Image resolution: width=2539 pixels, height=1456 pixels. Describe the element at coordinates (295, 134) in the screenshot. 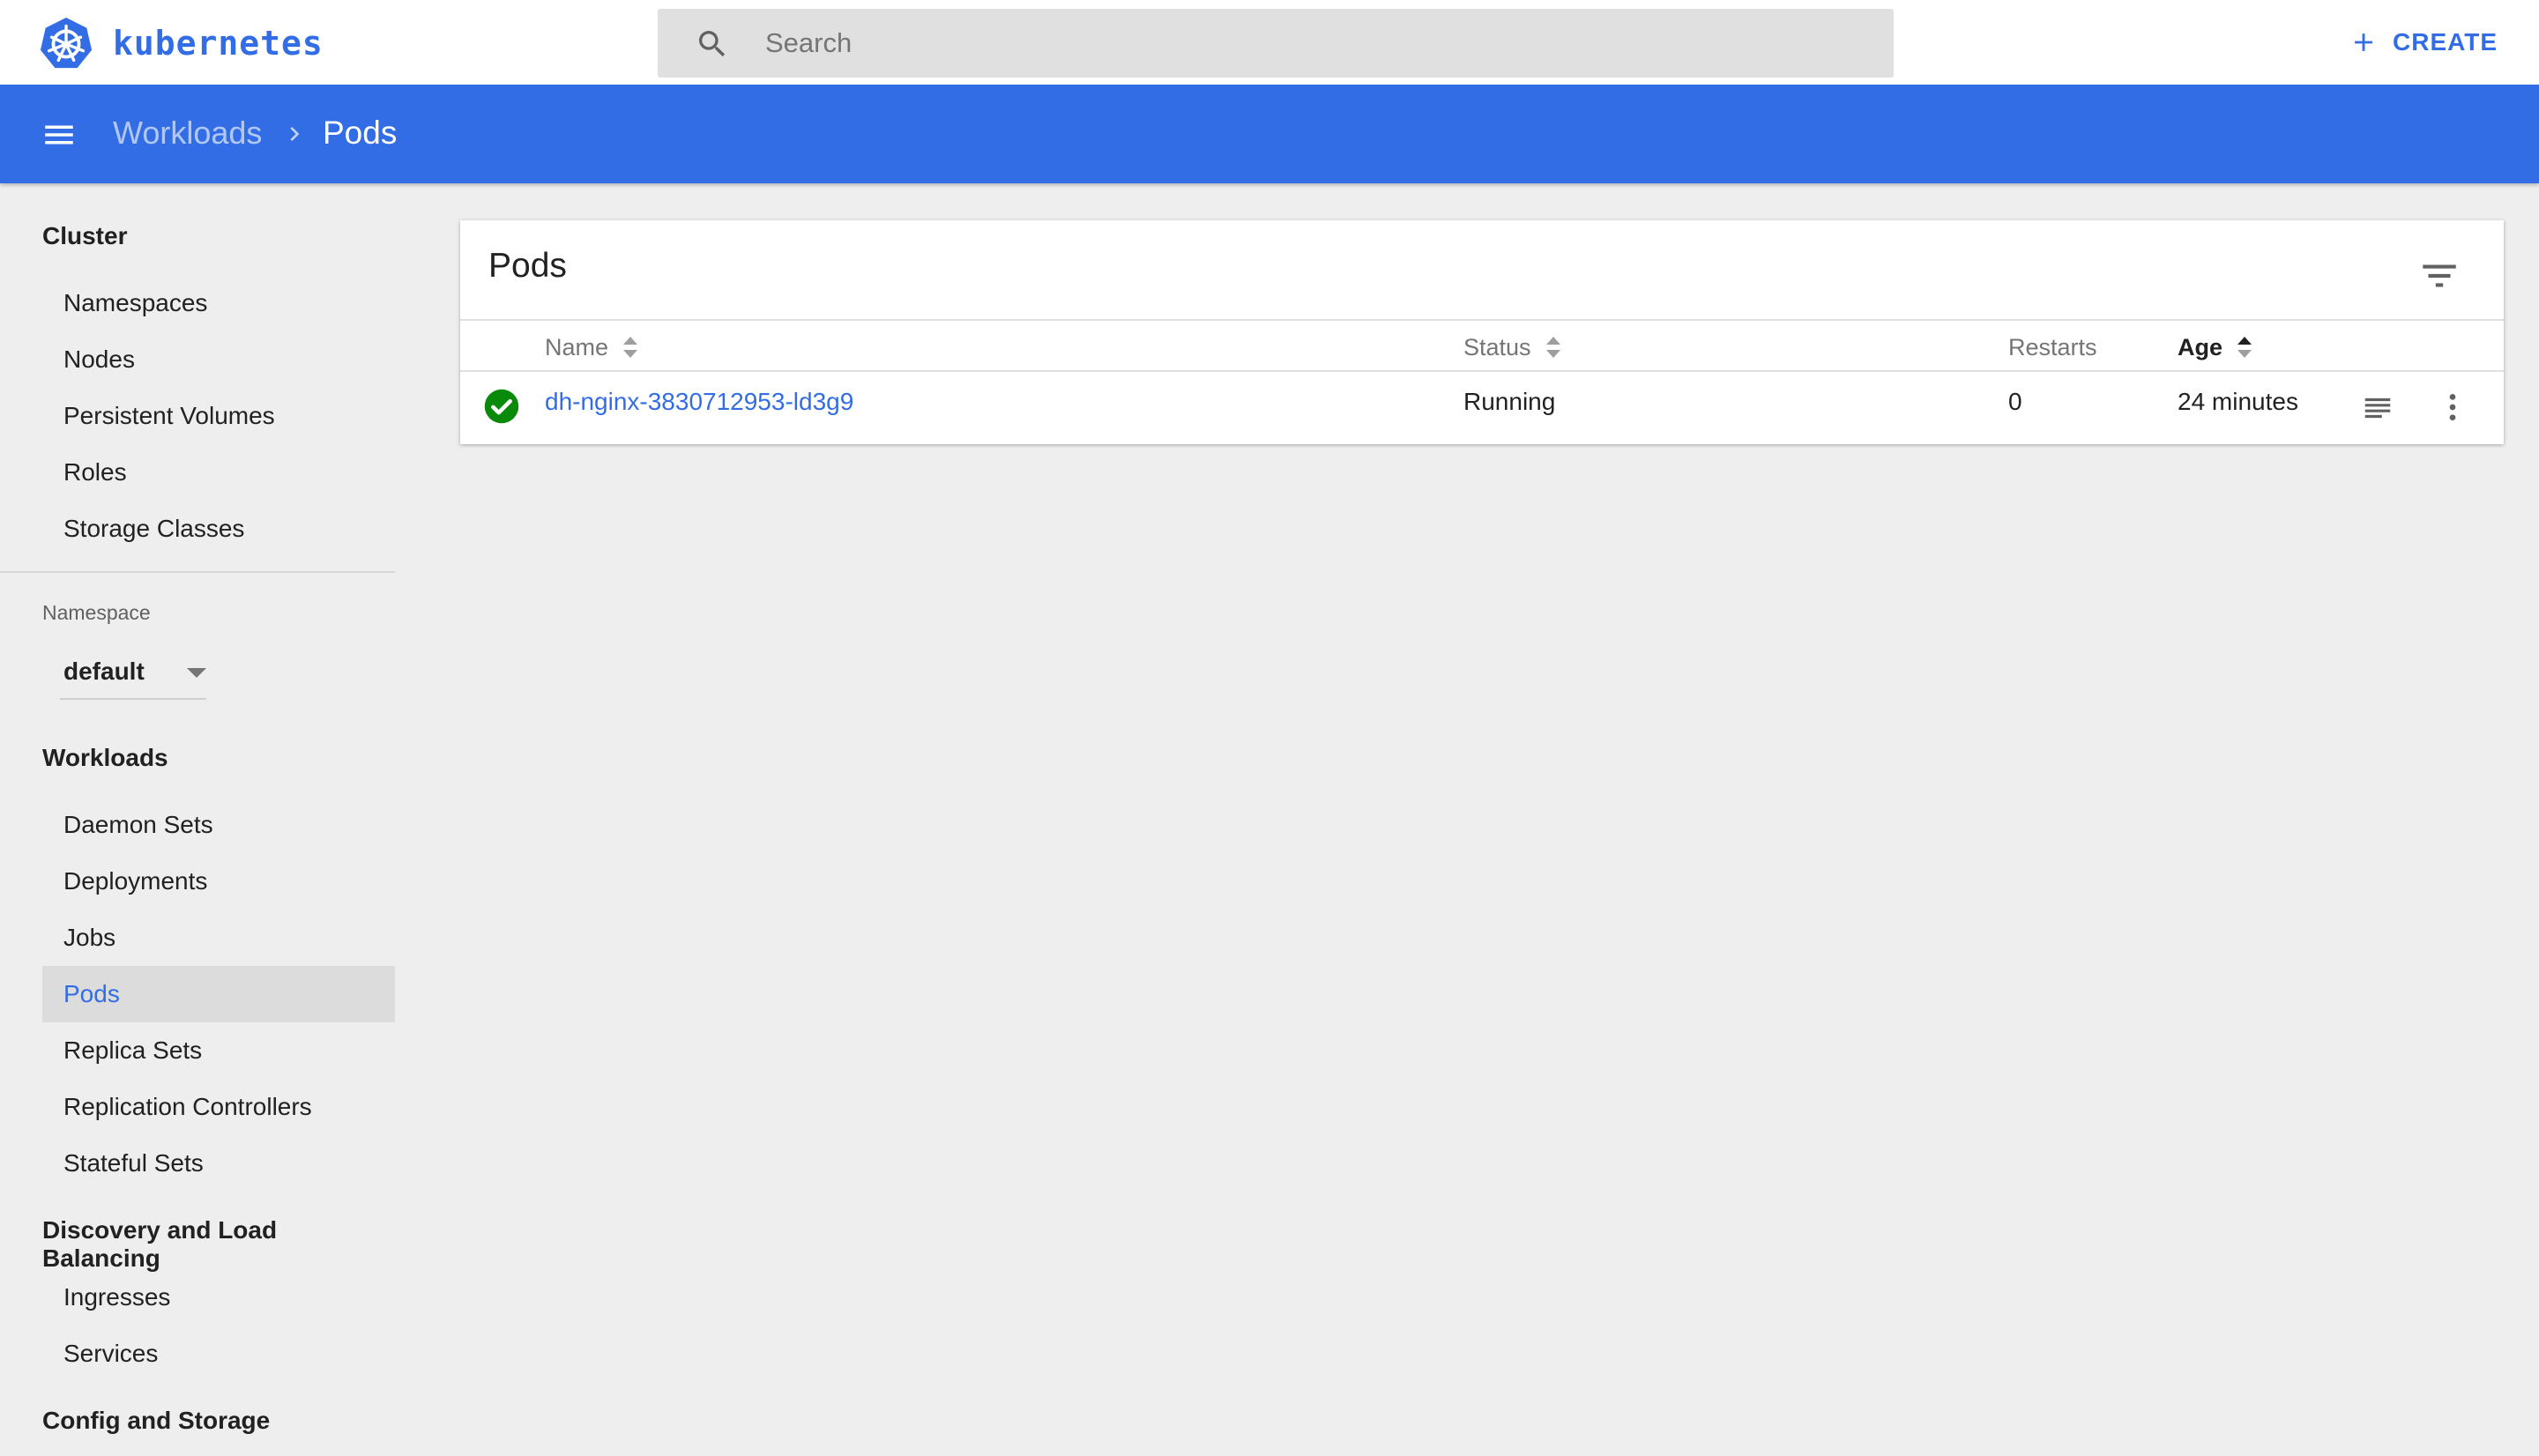

I see `chevron-right-icon` at that location.